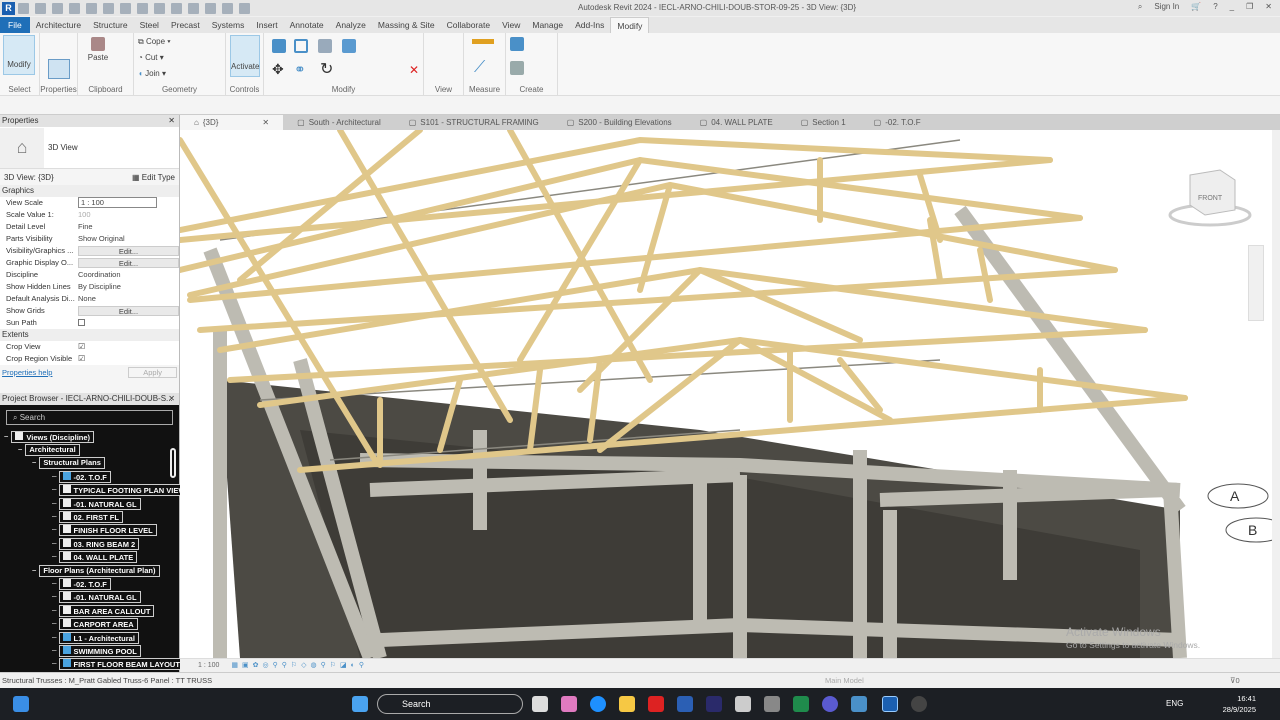 This screenshot has width=1280, height=720. Describe the element at coordinates (91, 624) in the screenshot. I see `browser-tree-item: ┈ CARPORT AREA` at that location.